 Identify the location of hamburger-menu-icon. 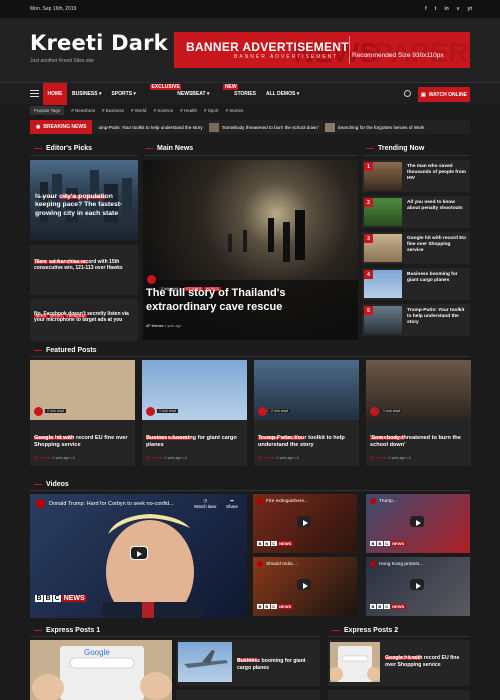
(34, 93).